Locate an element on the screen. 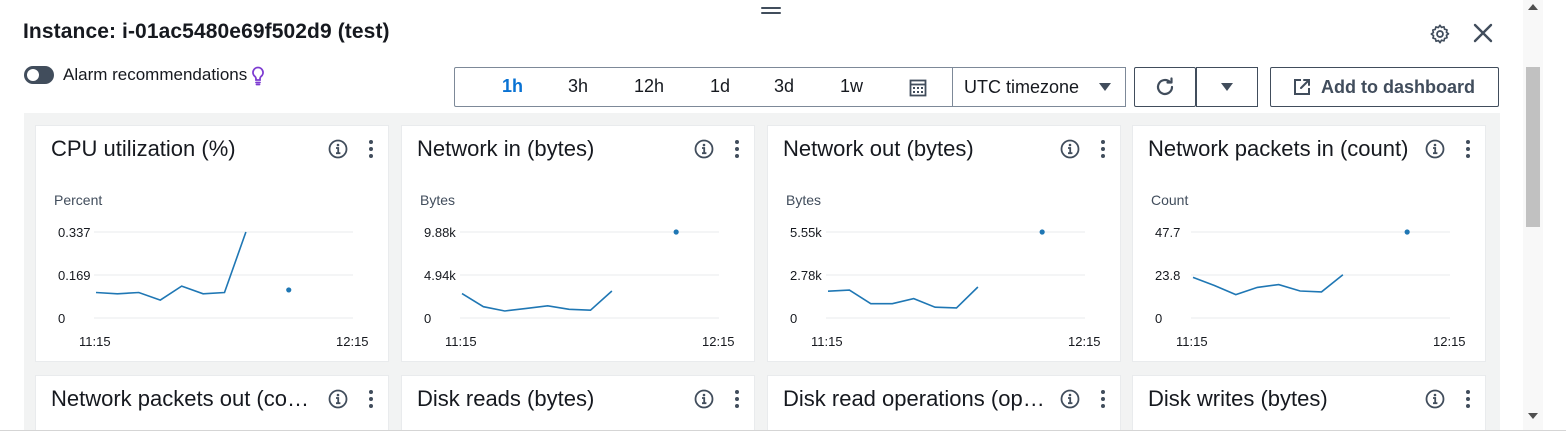  metric-widget: Disk writes (bytes) is located at coordinates (1309, 403).